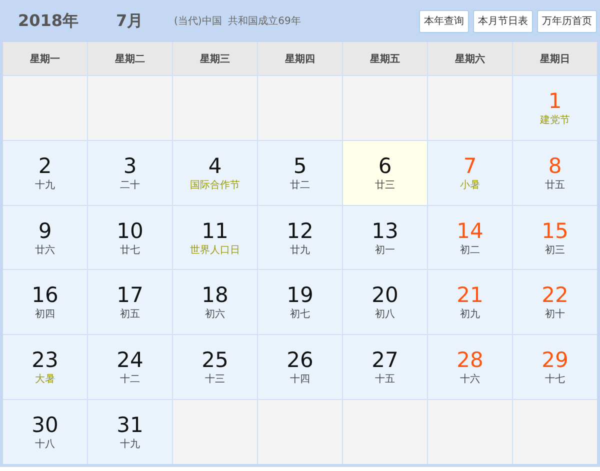 Image resolution: width=600 pixels, height=471 pixels. I want to click on day-cell: 13 初一, so click(385, 238).